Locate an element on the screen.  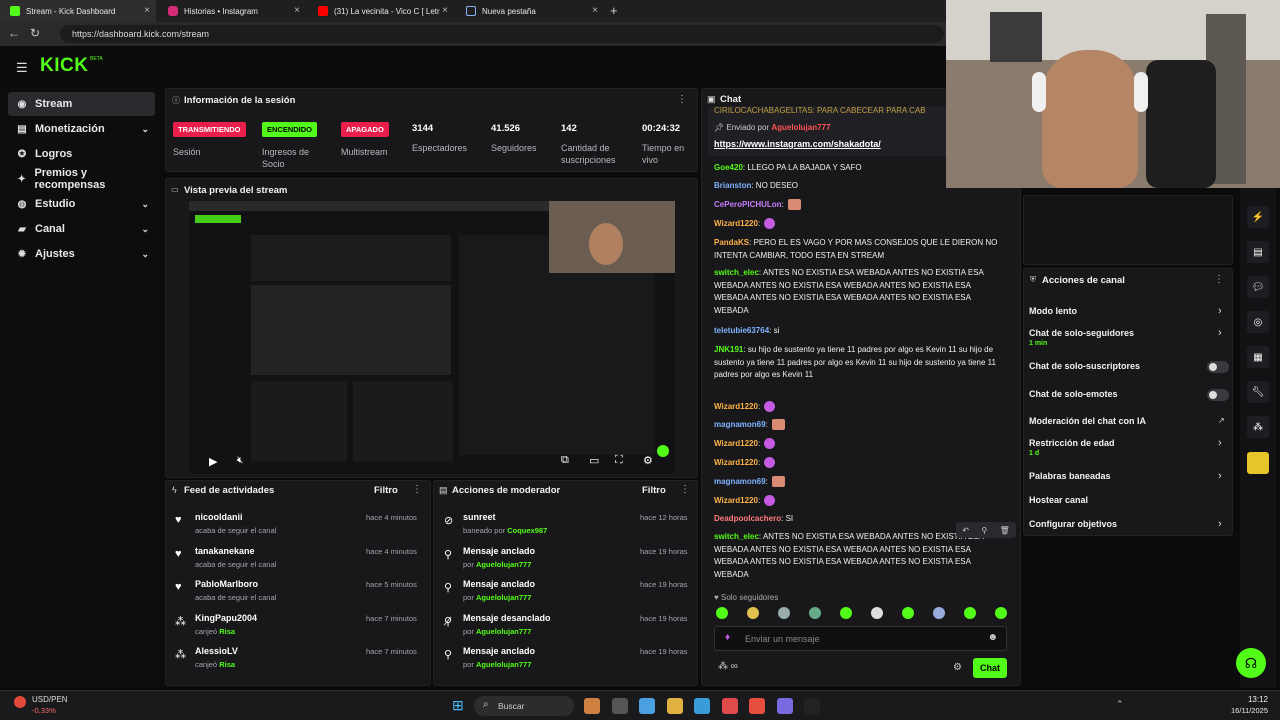
browser-tab-kick: Stream - Kick Dashboard × is located at coordinates (78, 11).